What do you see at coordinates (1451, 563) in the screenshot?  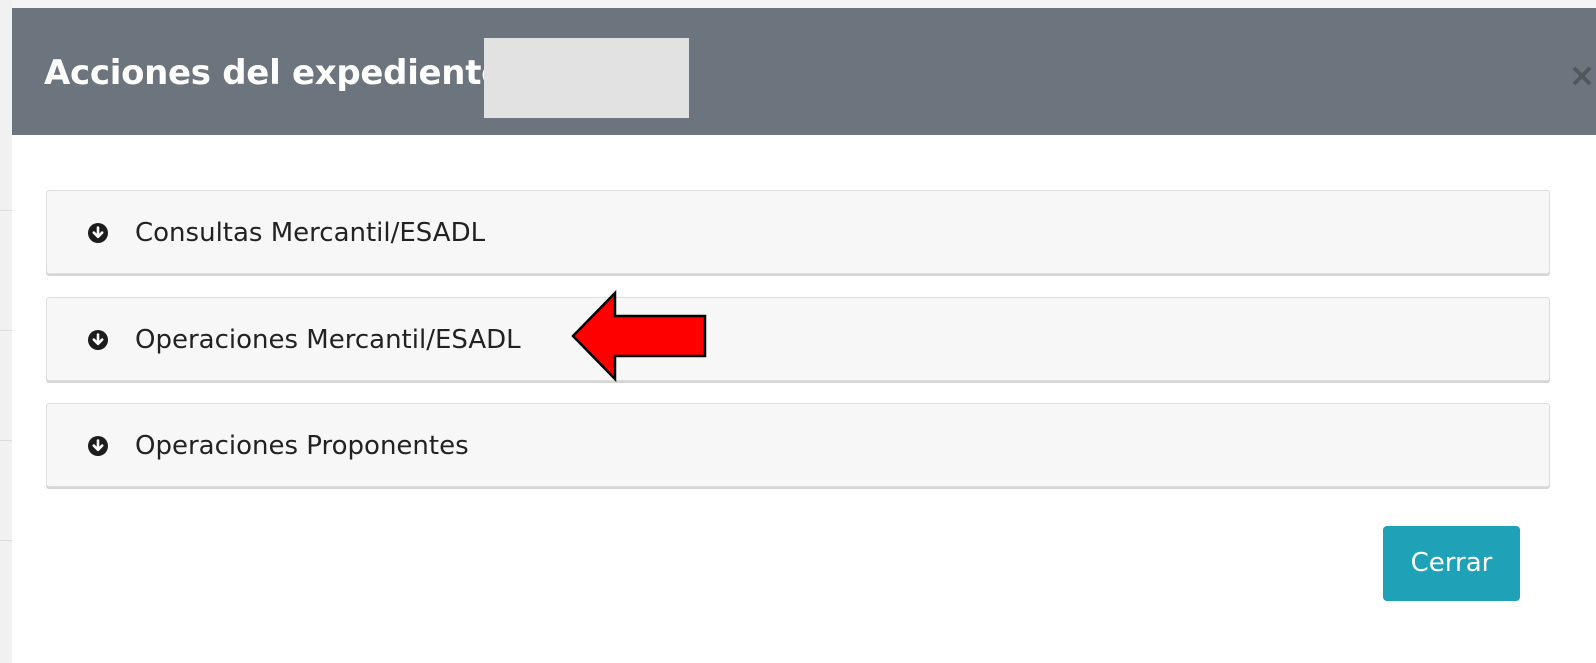 I see `cerrar-button: Cerrar` at bounding box center [1451, 563].